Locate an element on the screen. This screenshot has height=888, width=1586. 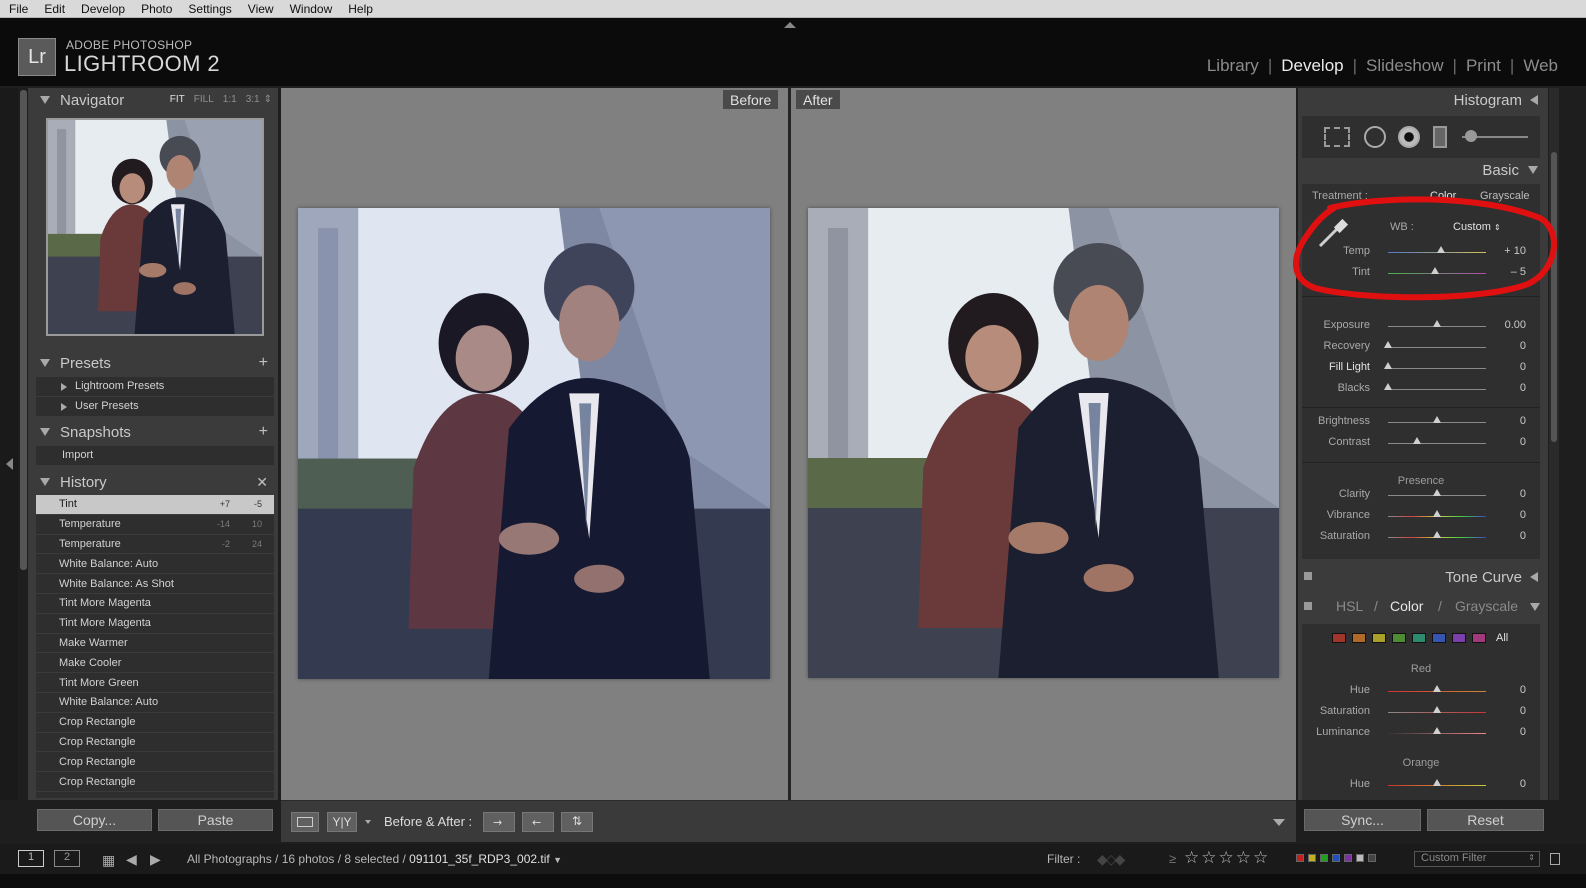
history-item: Crop Rectangle is located at coordinates (155, 743).